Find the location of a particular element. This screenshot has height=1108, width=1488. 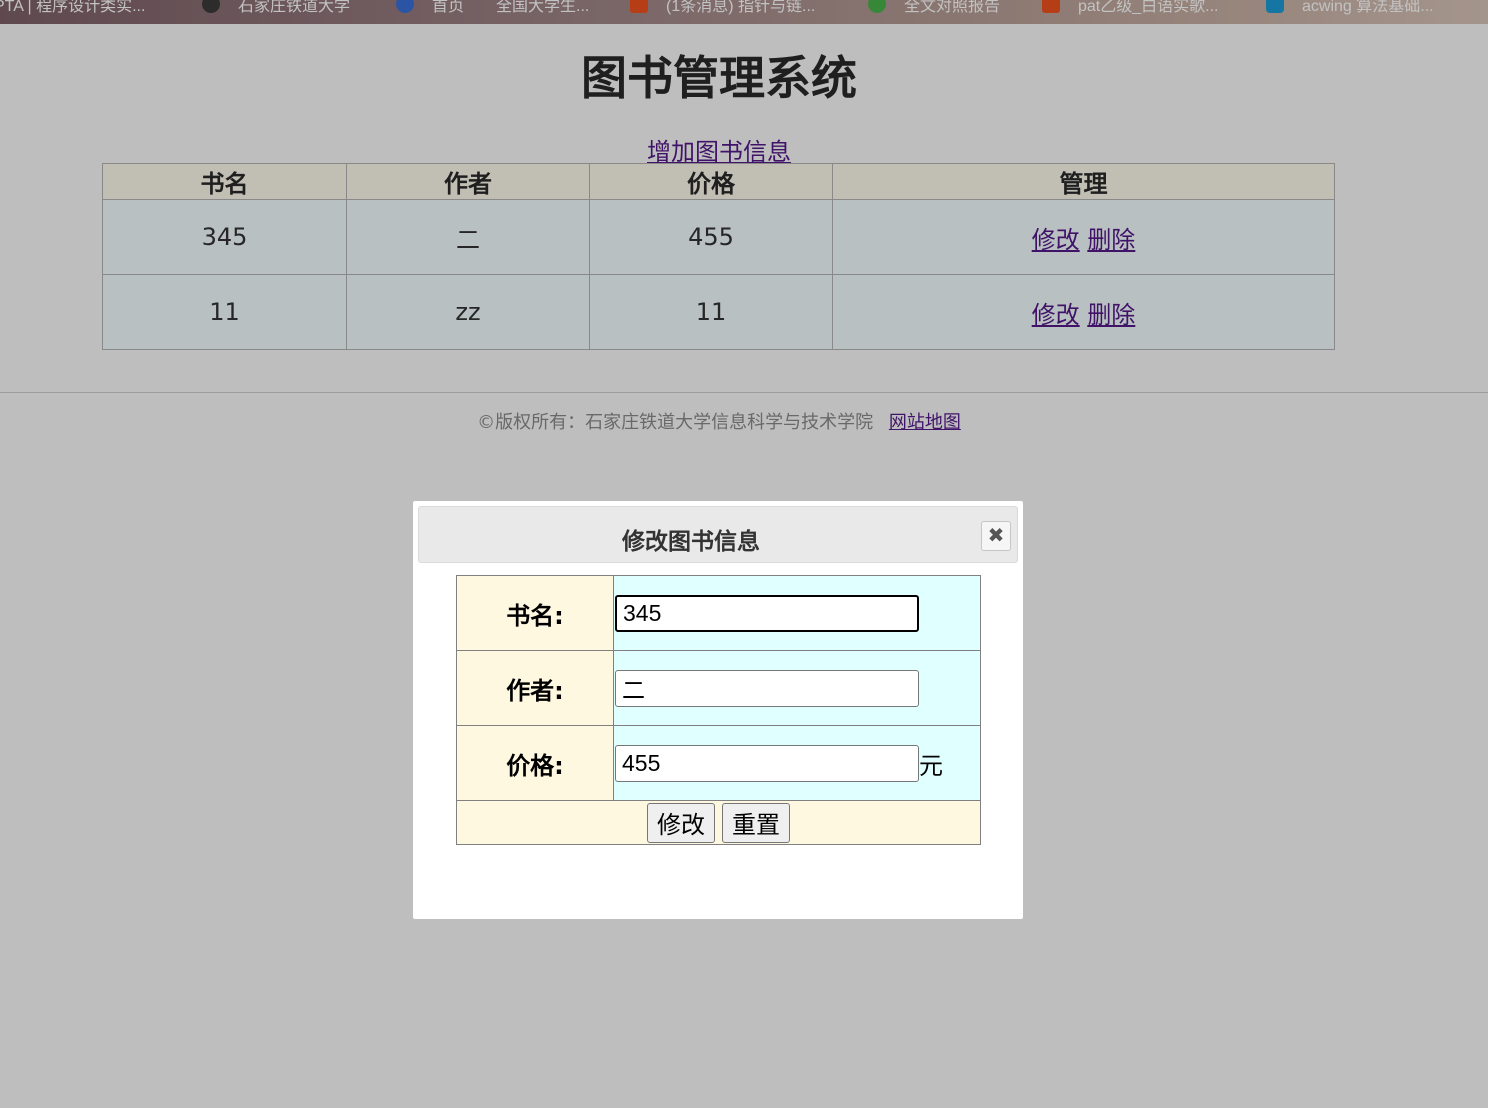

buttons-cell: 修改 重置 is located at coordinates (718, 822).